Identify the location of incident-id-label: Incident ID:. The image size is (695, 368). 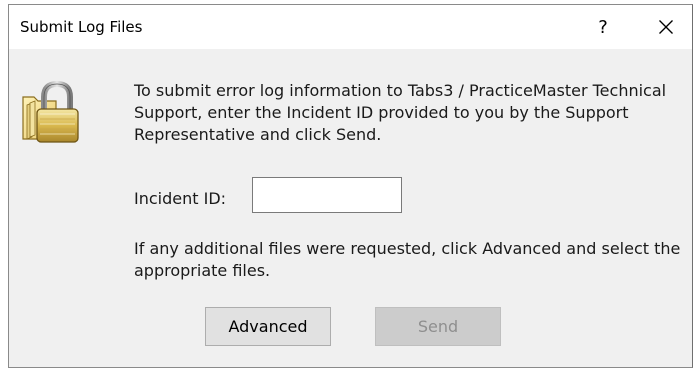
(180, 198).